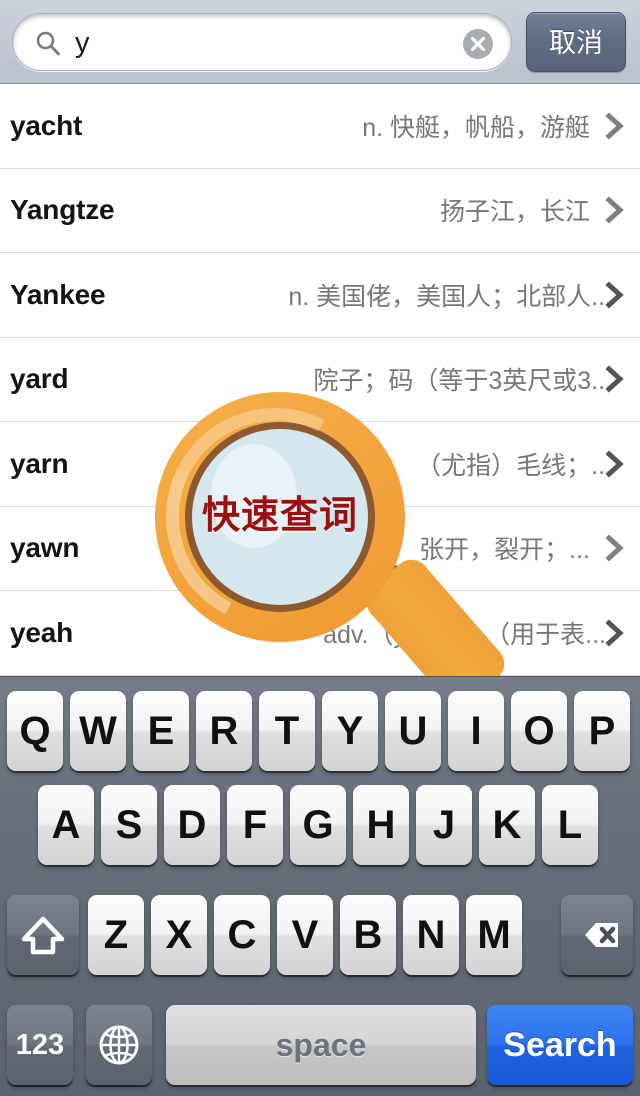  Describe the element at coordinates (82, 43) in the screenshot. I see `search-input-value: y` at that location.